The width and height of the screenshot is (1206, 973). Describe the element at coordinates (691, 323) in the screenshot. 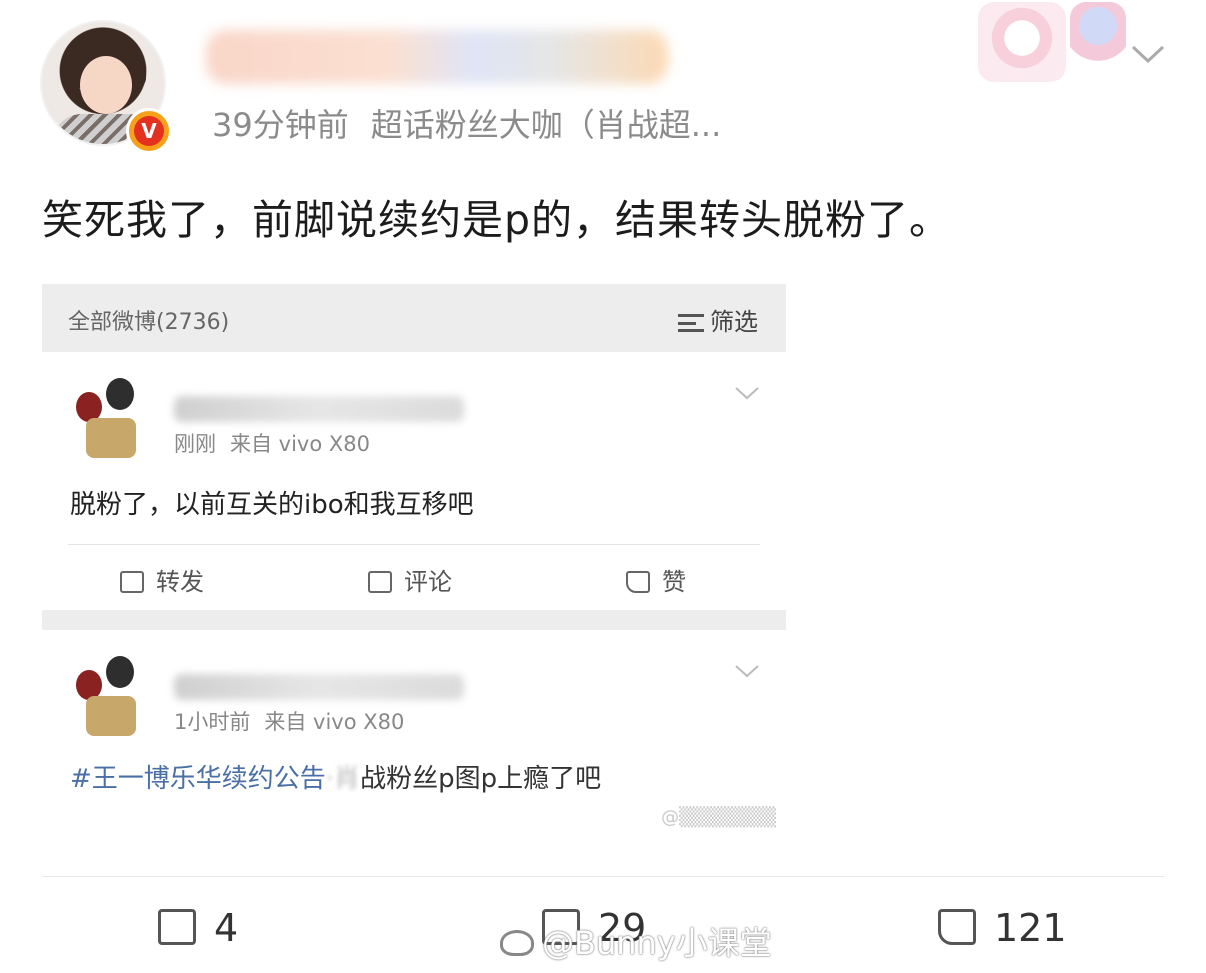

I see `filter-icon` at that location.